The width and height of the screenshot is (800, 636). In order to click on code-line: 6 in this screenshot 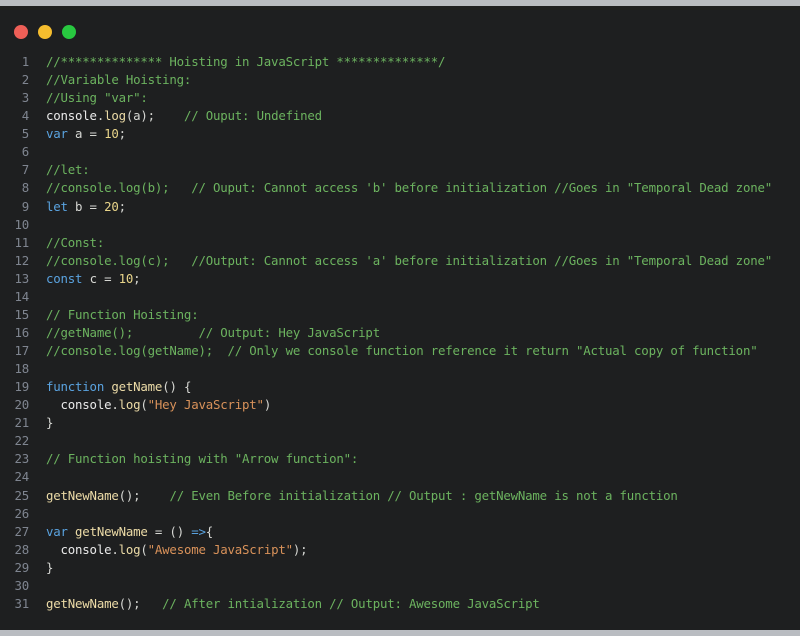, I will do `click(400, 152)`.